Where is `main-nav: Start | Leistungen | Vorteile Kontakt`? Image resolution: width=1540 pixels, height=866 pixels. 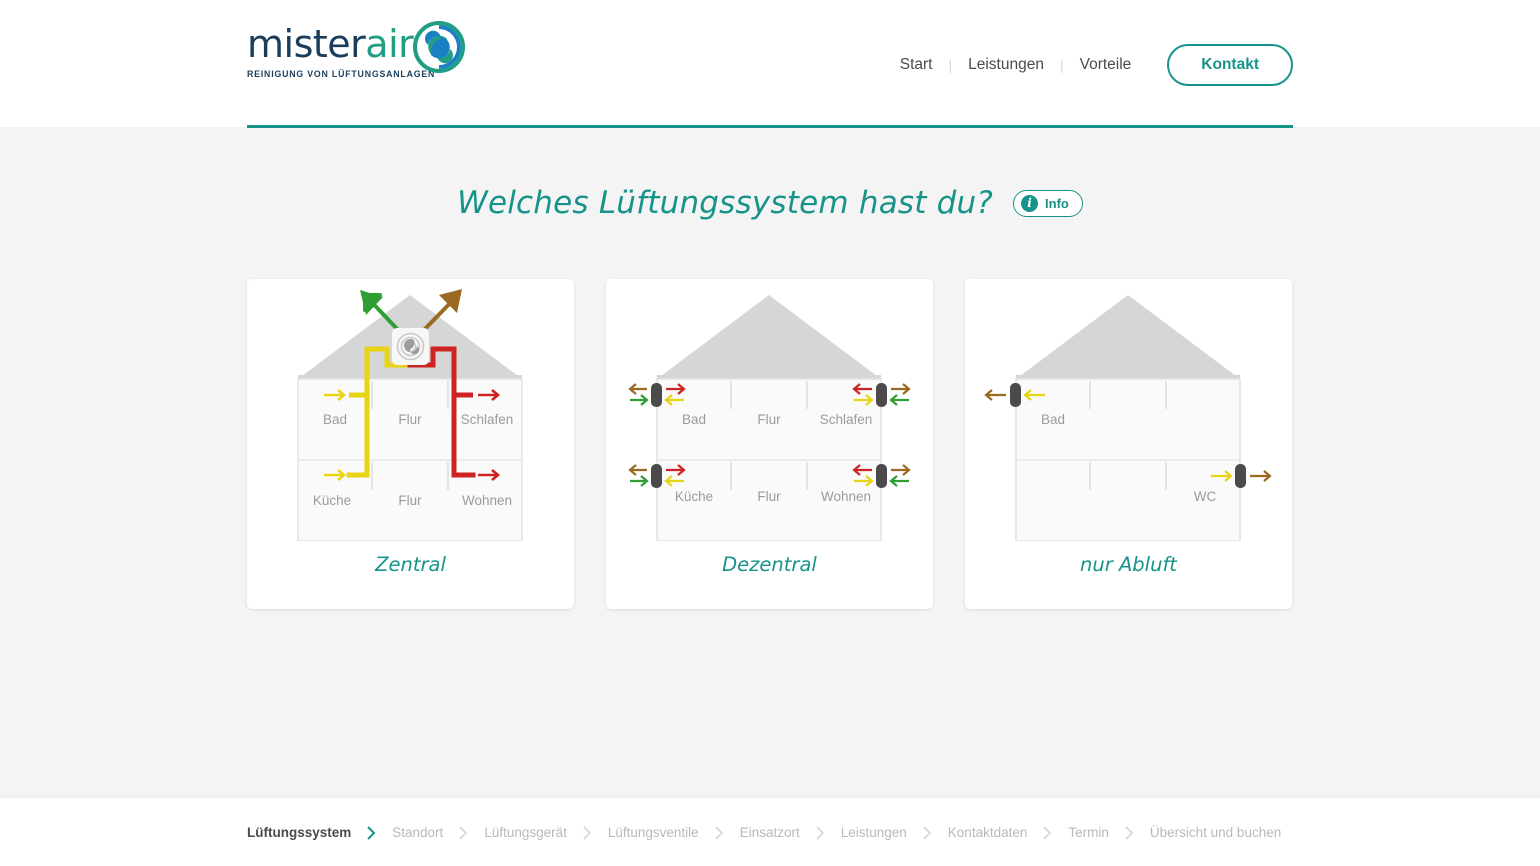
main-nav: Start | Leistungen | Vorteile Kontakt is located at coordinates (1089, 65).